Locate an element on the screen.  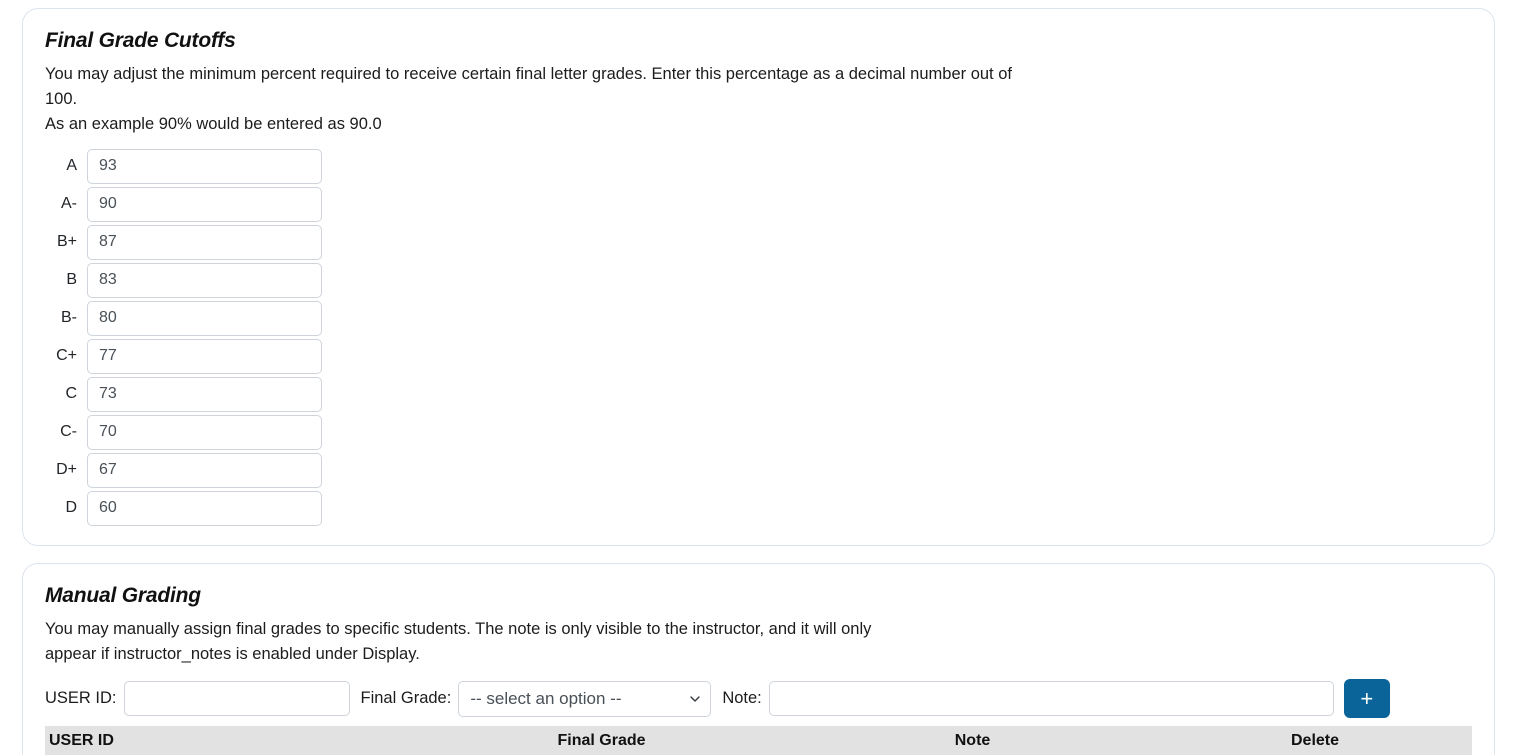
cutoff-input-c is located at coordinates (204, 394).